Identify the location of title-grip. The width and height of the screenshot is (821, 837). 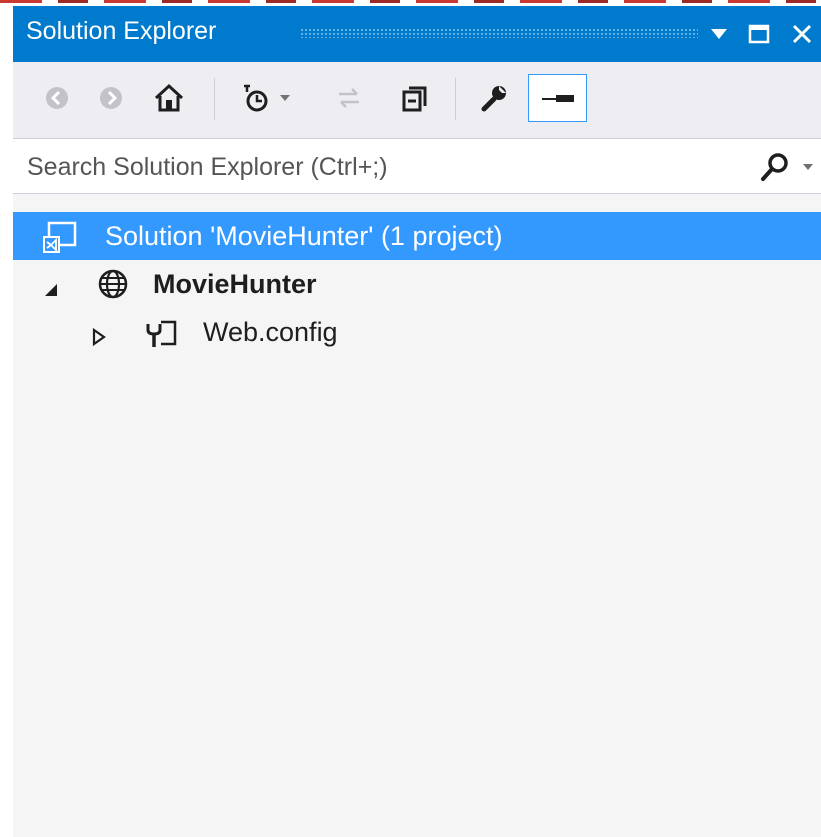
(499, 33).